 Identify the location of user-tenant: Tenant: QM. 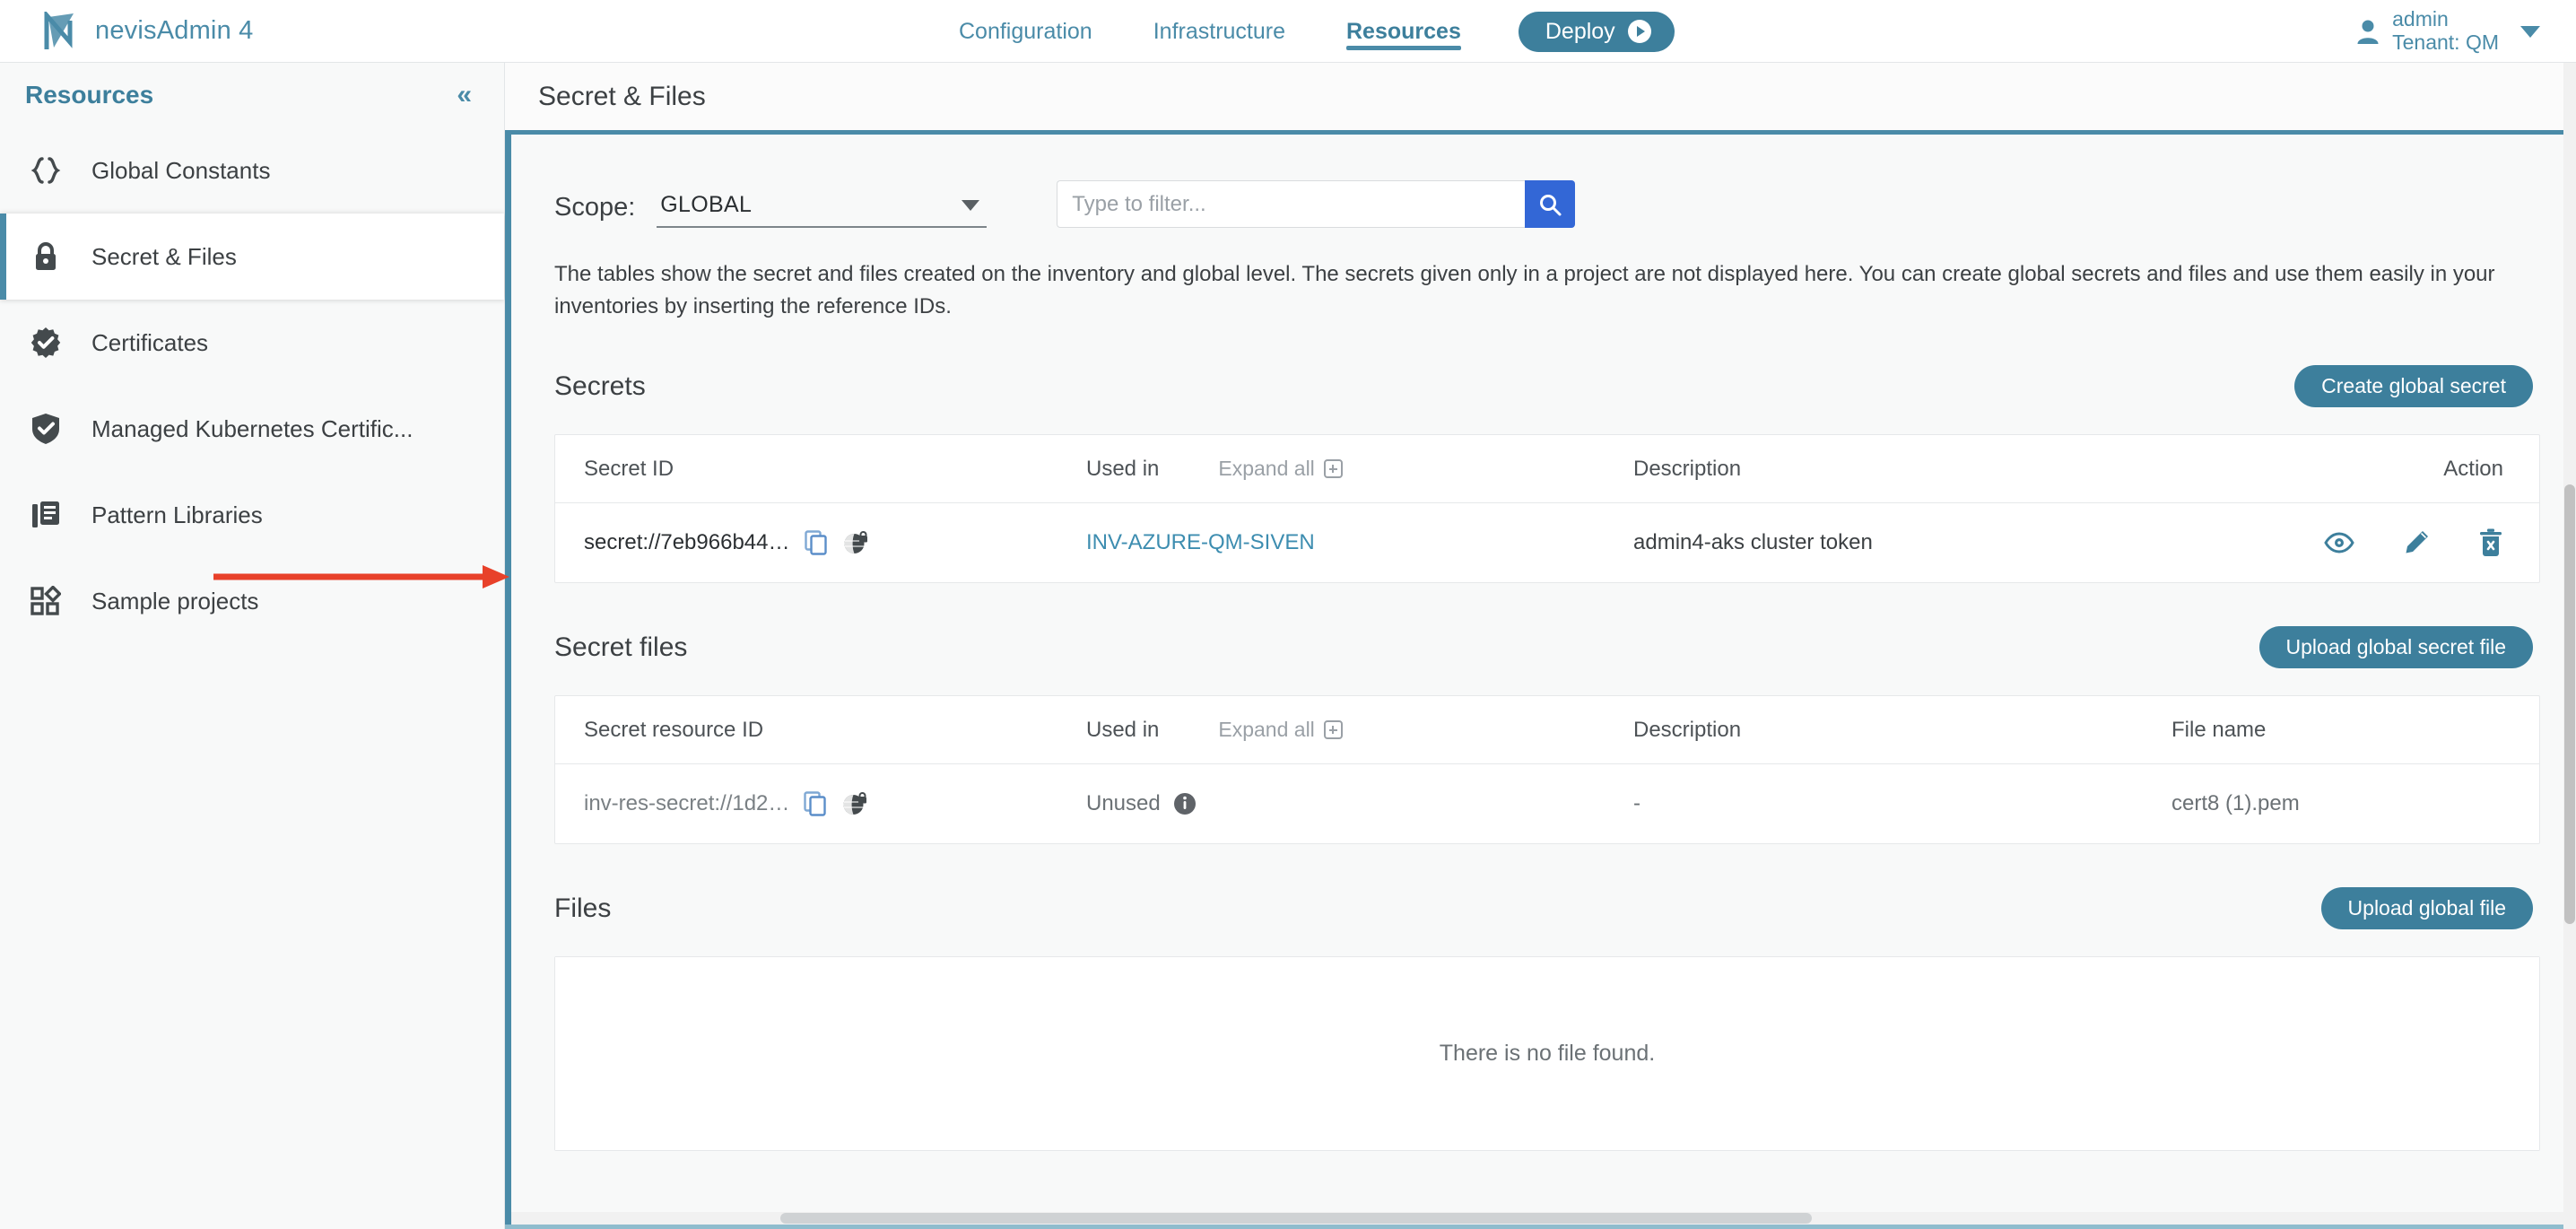
(2445, 43).